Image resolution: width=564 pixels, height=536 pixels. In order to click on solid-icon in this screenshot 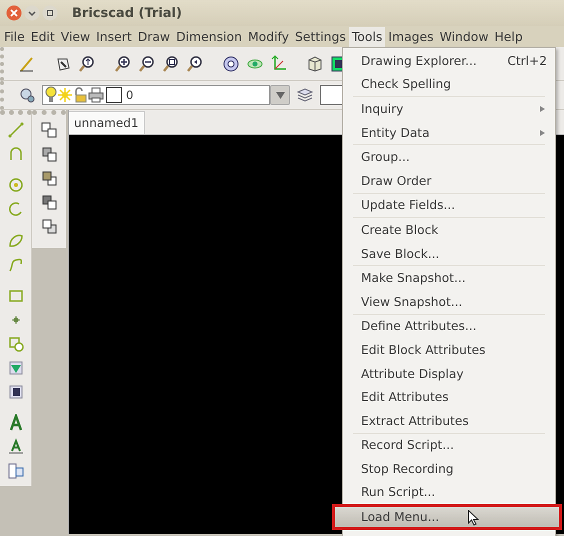, I will do `click(15, 391)`.